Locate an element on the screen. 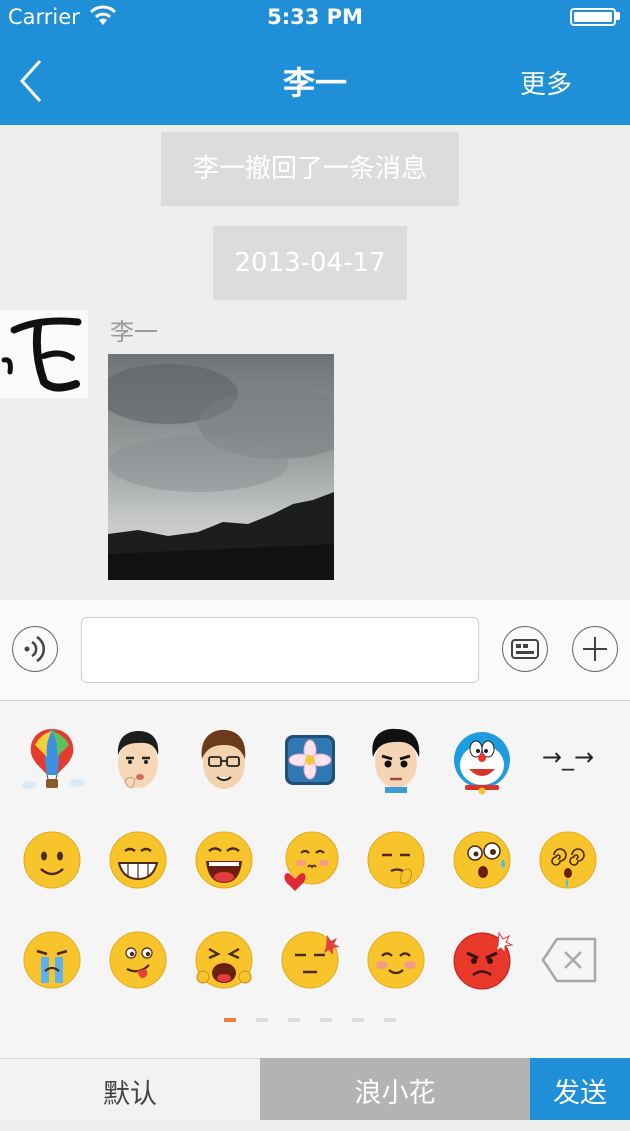 The height and width of the screenshot is (1131, 630). voice-icon is located at coordinates (35, 649).